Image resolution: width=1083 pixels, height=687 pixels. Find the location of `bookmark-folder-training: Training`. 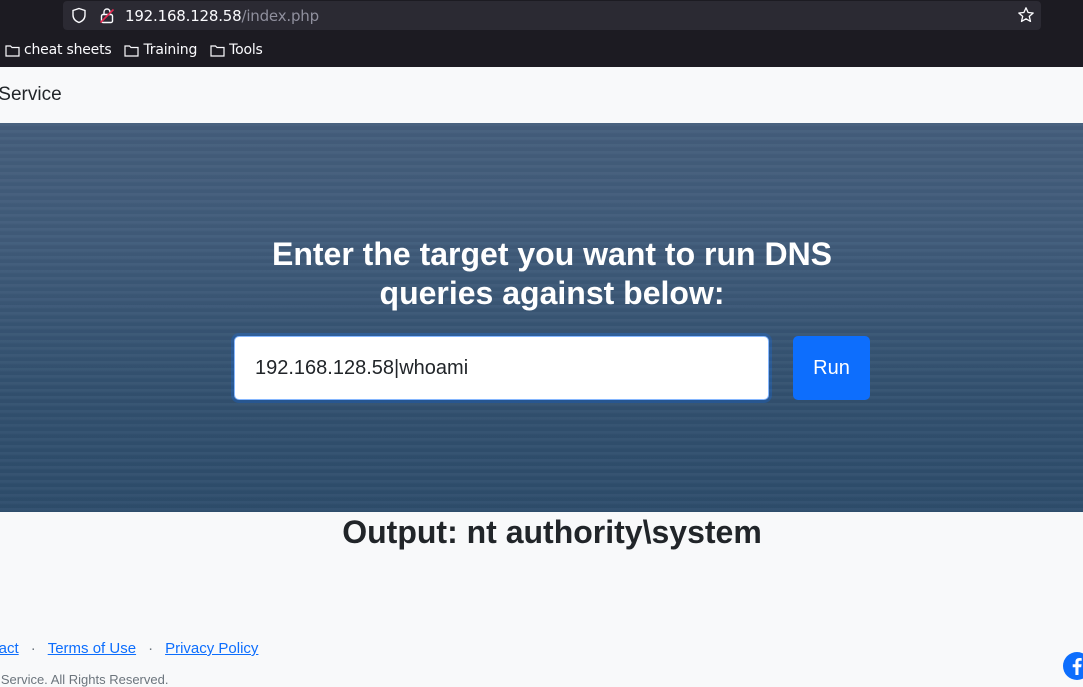

bookmark-folder-training: Training is located at coordinates (160, 50).